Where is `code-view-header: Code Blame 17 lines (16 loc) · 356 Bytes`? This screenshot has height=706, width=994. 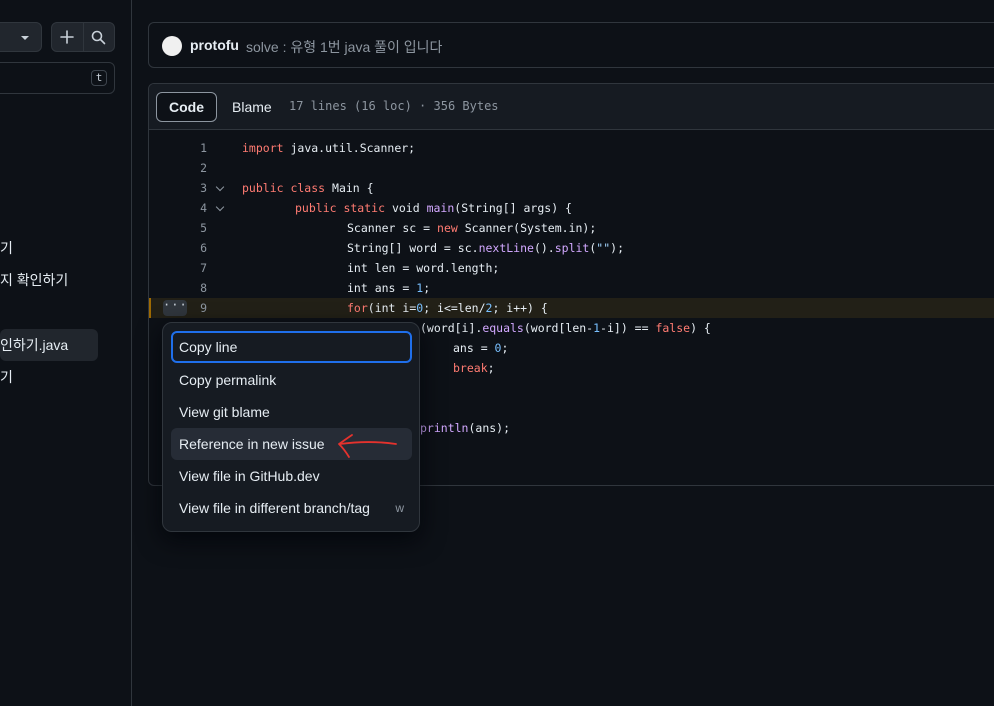
code-view-header: Code Blame 17 lines (16 loc) · 356 Bytes is located at coordinates (571, 107).